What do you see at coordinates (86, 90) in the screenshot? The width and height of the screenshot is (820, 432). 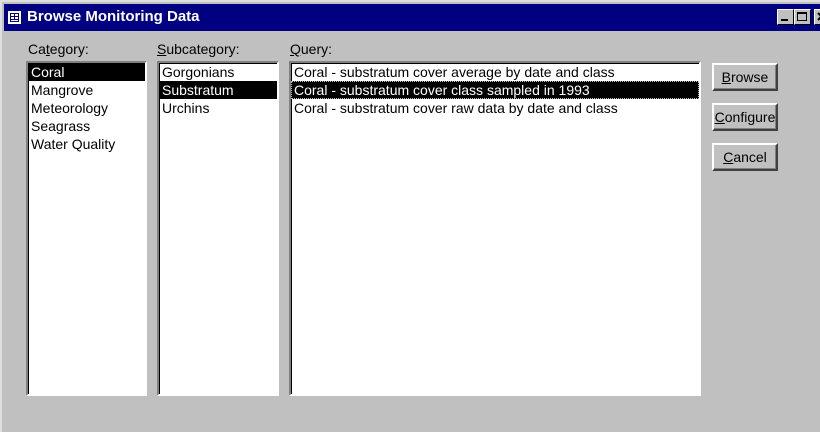 I see `category-list-item: Mangrove` at bounding box center [86, 90].